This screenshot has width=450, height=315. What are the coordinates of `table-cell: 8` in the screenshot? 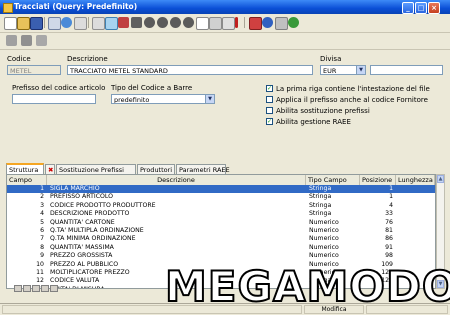 It's located at (42, 247).